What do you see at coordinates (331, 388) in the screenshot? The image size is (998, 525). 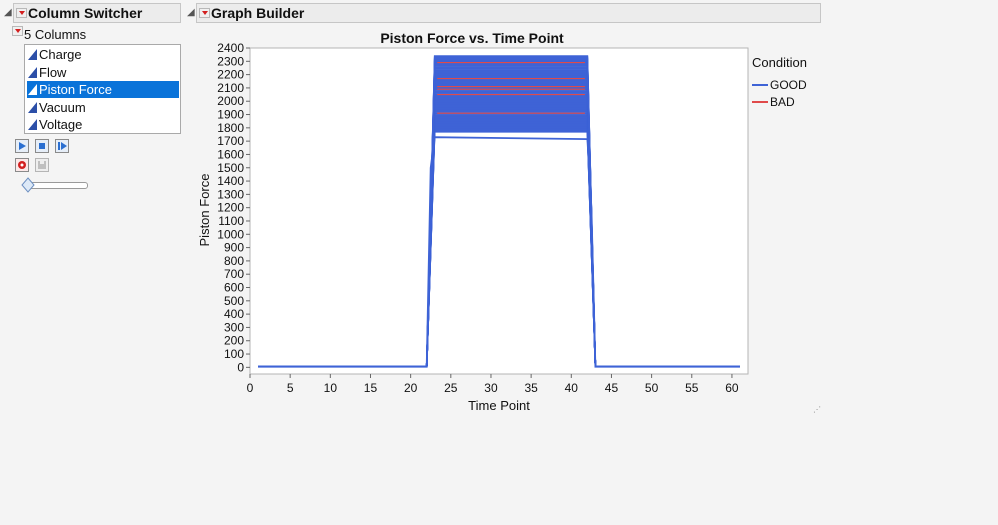 I see `x-tick-label: 10` at bounding box center [331, 388].